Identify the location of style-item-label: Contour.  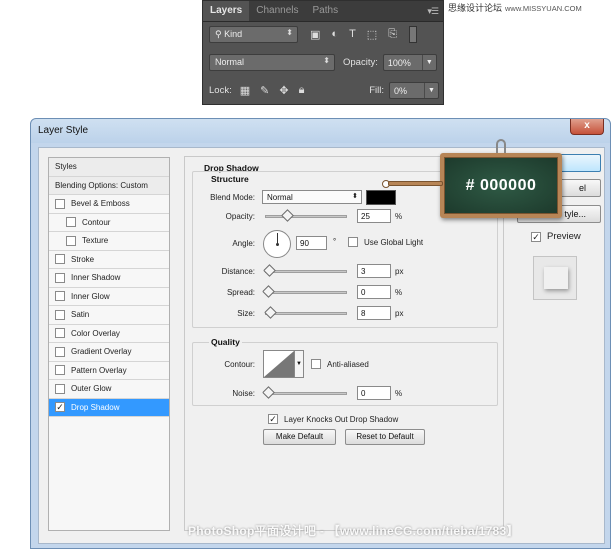
(96, 222).